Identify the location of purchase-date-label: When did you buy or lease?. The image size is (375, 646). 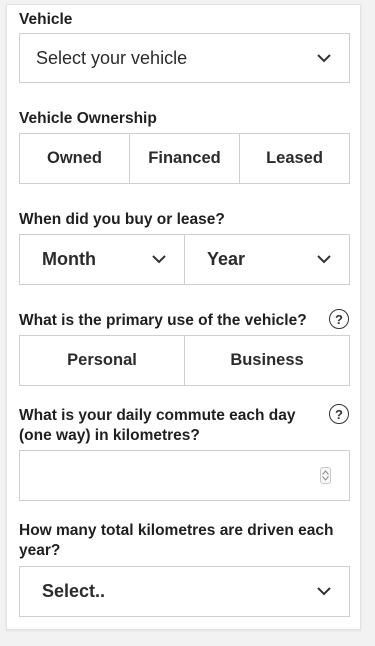
(122, 219).